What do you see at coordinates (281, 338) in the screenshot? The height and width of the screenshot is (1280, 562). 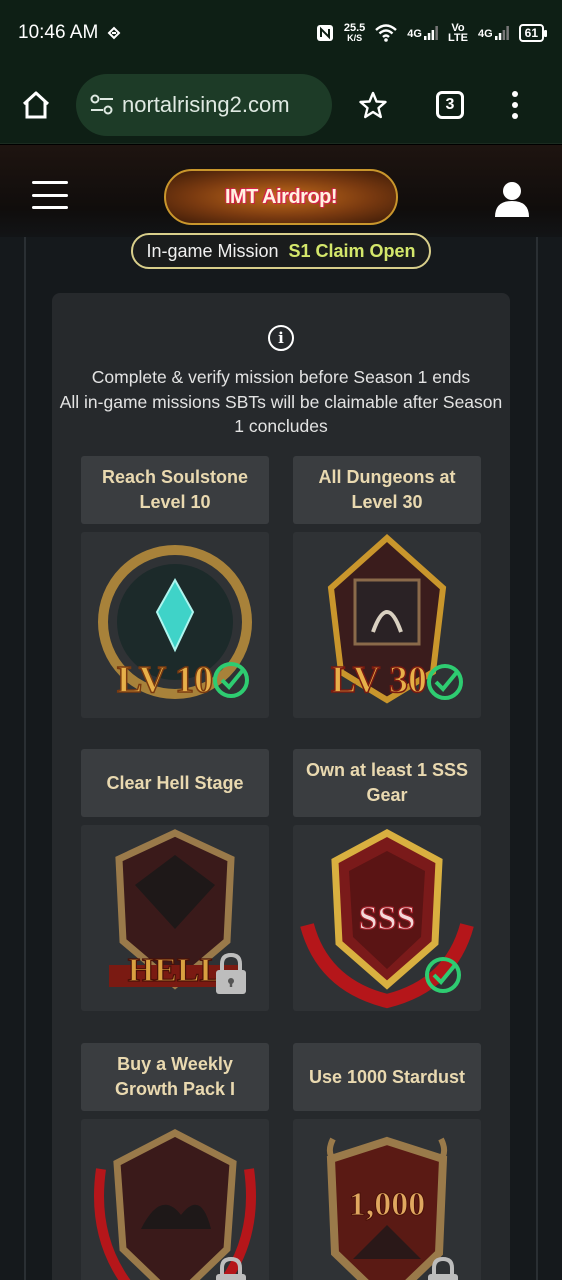 I see `info-icon: i` at bounding box center [281, 338].